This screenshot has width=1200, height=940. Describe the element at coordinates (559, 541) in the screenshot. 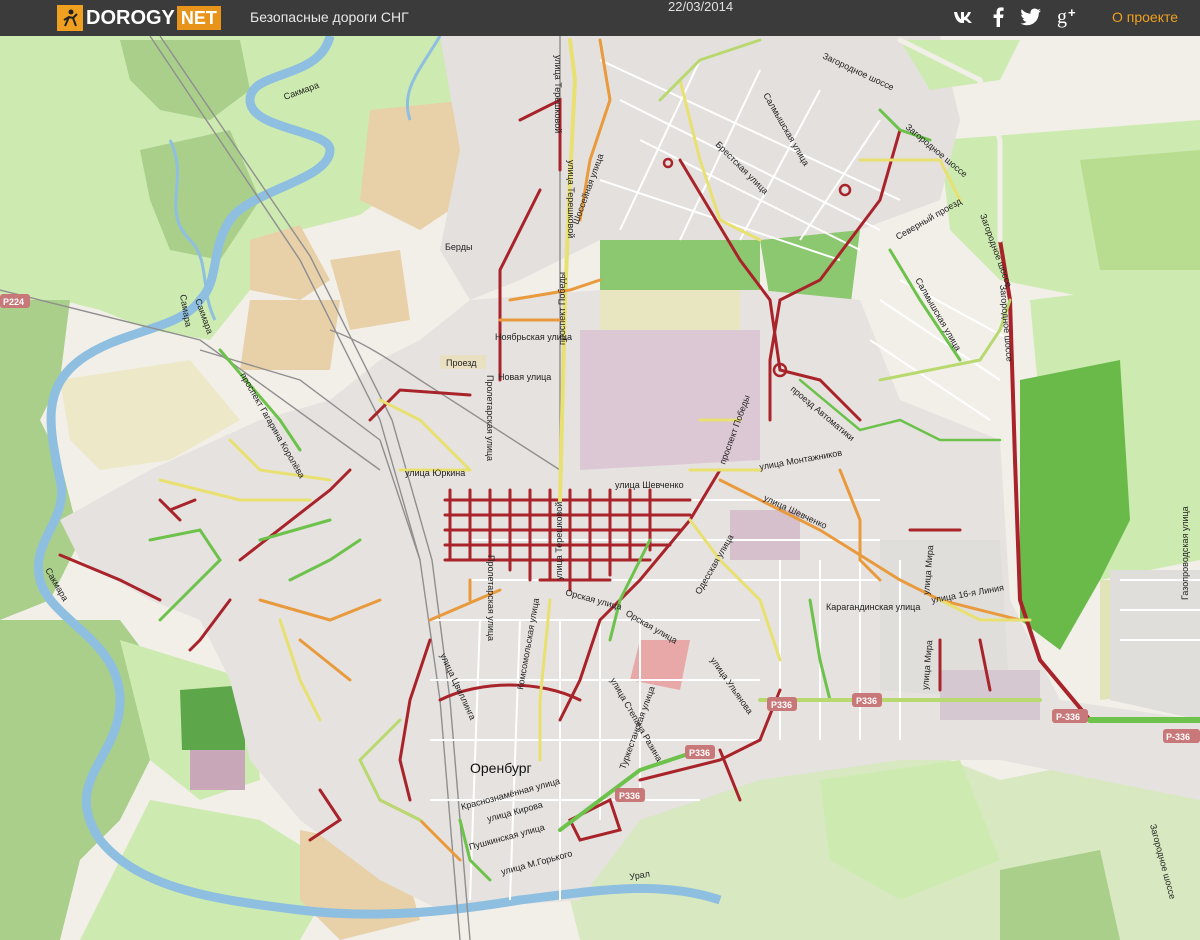

I see `street-terekhova-3: улица Терешковой` at that location.